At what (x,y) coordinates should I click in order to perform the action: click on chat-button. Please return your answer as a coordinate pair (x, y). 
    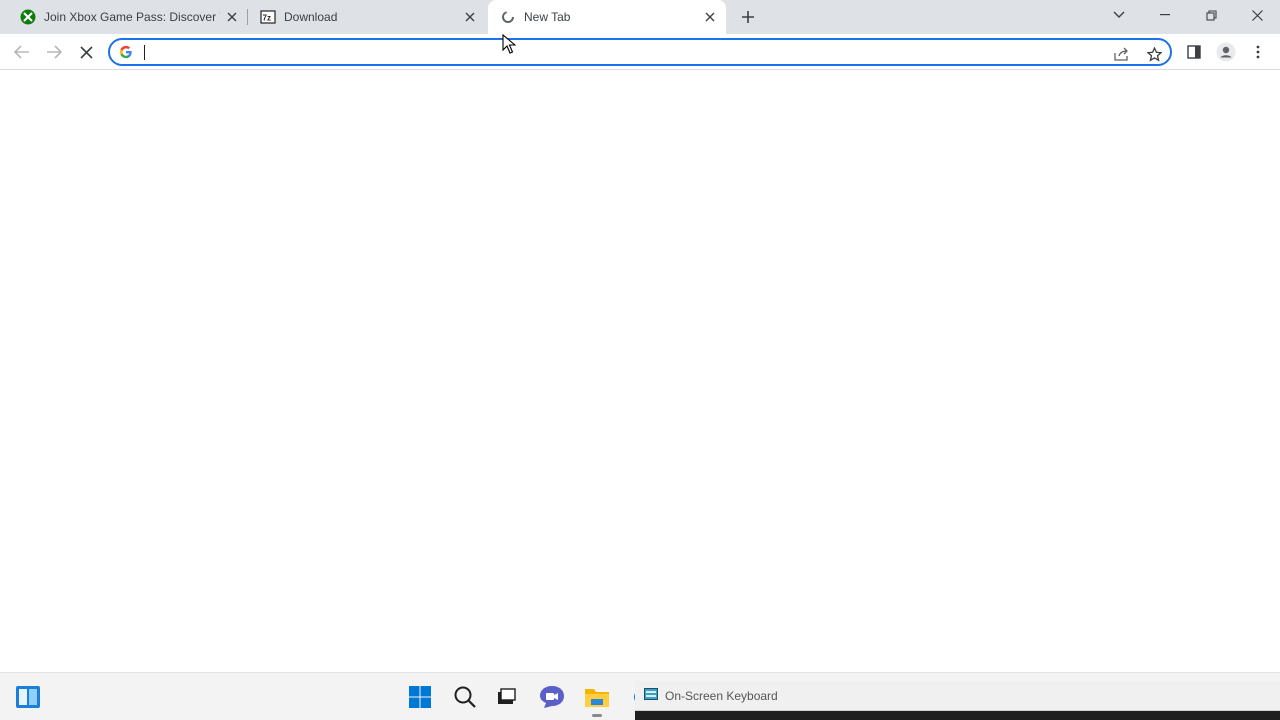
    Looking at the image, I should click on (552, 697).